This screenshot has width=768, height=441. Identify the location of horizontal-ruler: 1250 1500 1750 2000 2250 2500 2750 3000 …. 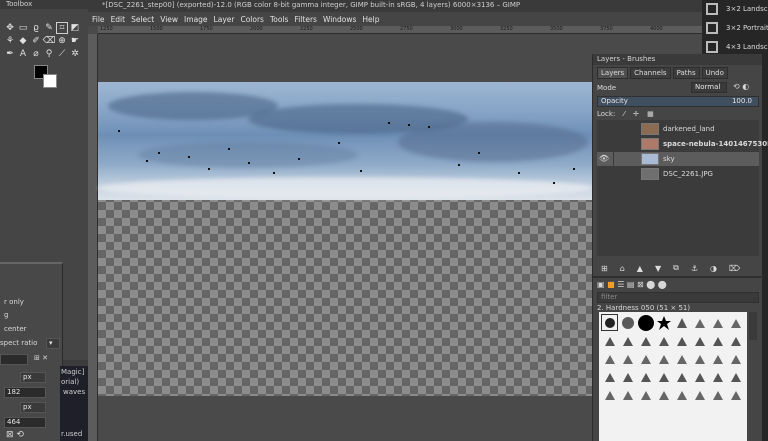
(400, 30).